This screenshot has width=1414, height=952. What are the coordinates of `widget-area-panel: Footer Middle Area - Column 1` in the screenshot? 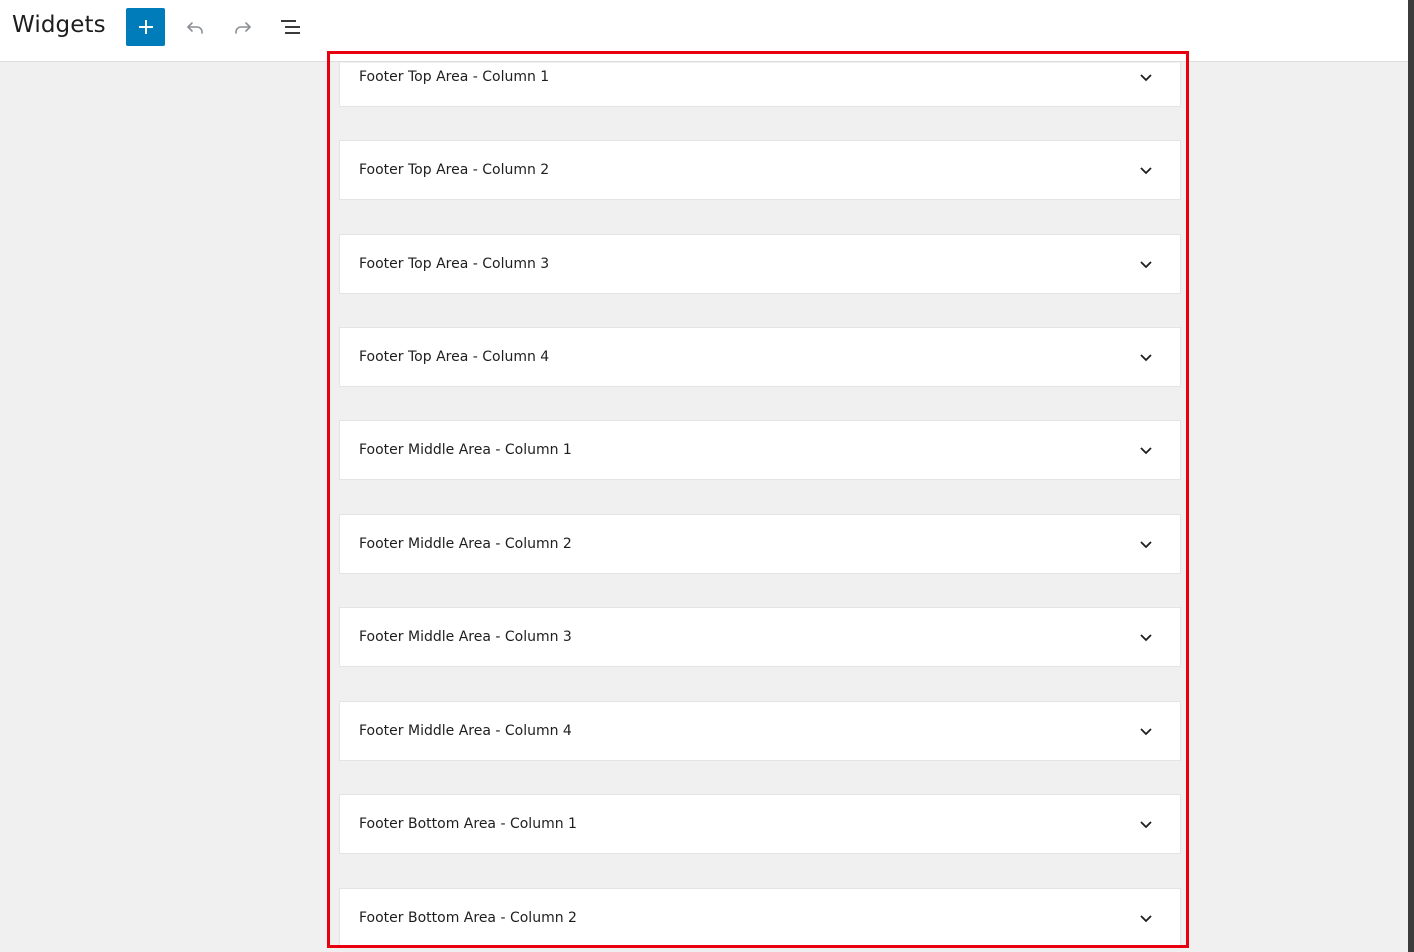 It's located at (760, 450).